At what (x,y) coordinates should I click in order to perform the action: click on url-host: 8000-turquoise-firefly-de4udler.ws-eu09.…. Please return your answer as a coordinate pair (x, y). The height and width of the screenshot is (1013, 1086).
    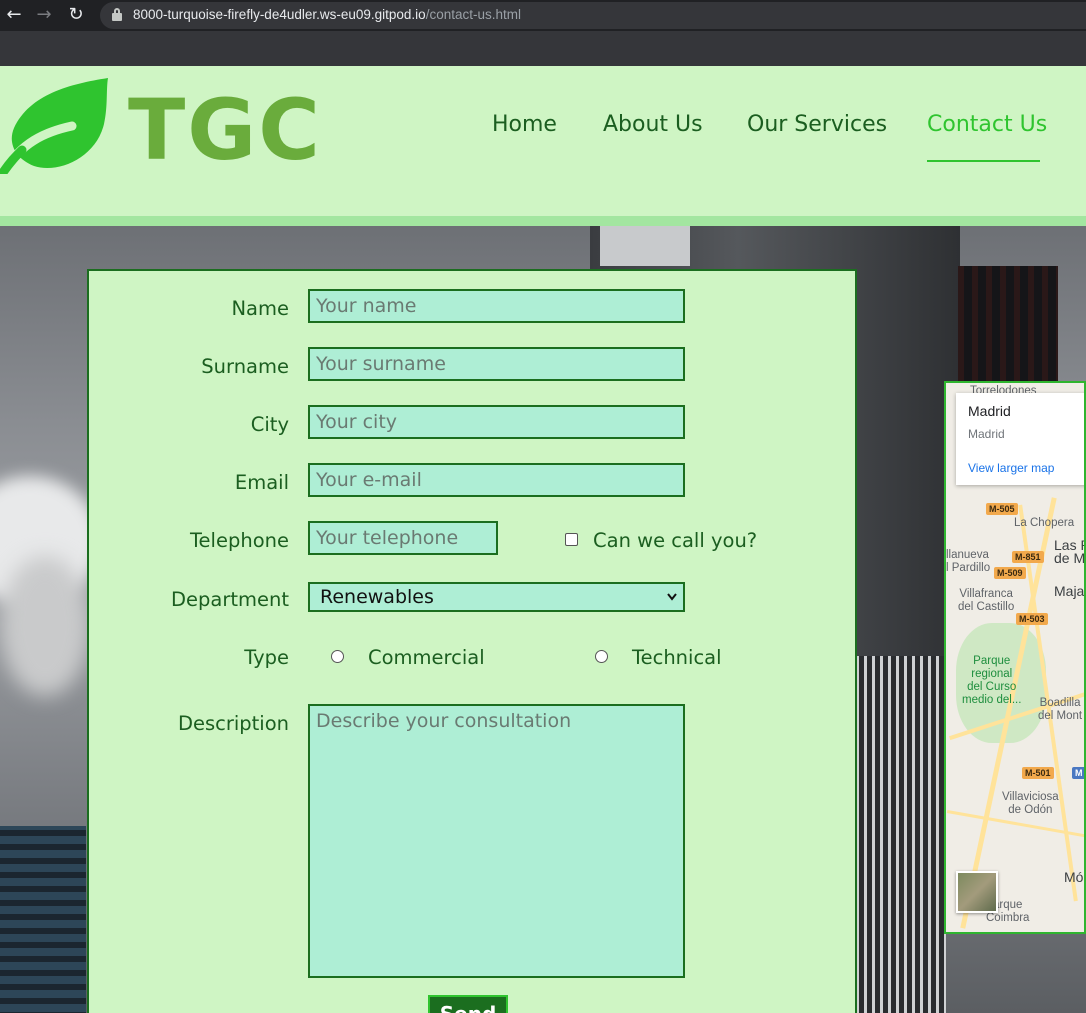
    Looking at the image, I should click on (279, 14).